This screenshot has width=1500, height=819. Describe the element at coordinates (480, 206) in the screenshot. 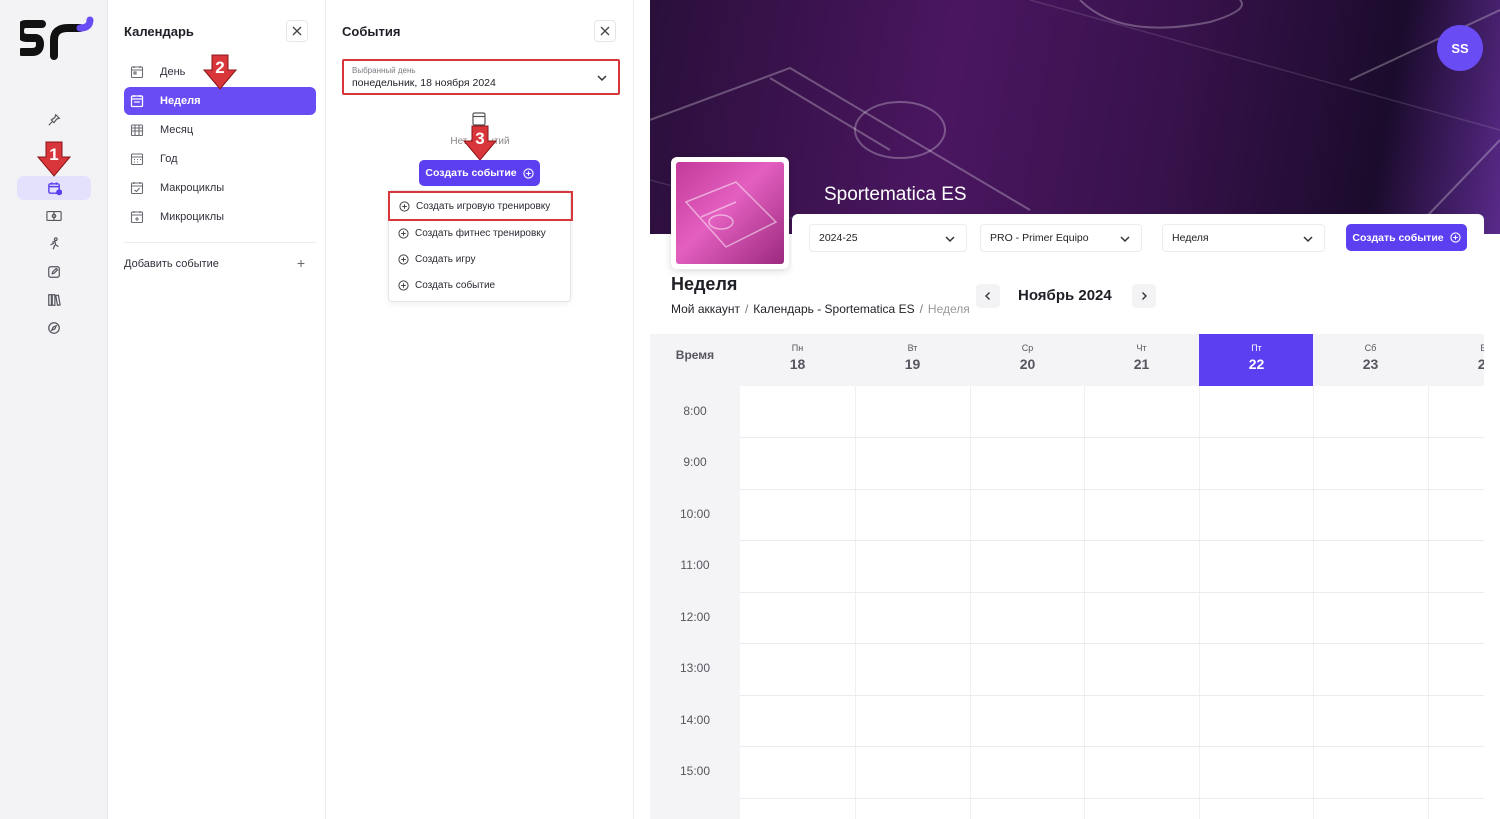

I see `menu-item-create-game-training: Создать игровую тренировку` at that location.